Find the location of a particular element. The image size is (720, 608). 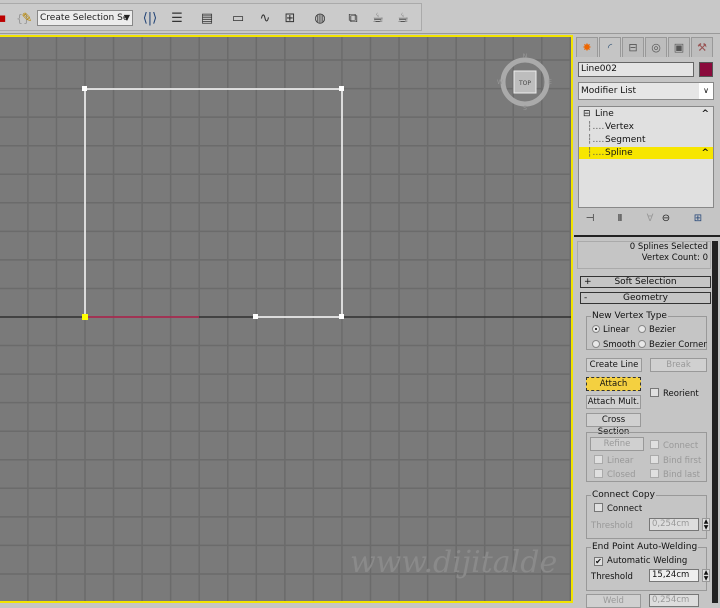

connect-copy-checkbox: Connect is located at coordinates (618, 508).